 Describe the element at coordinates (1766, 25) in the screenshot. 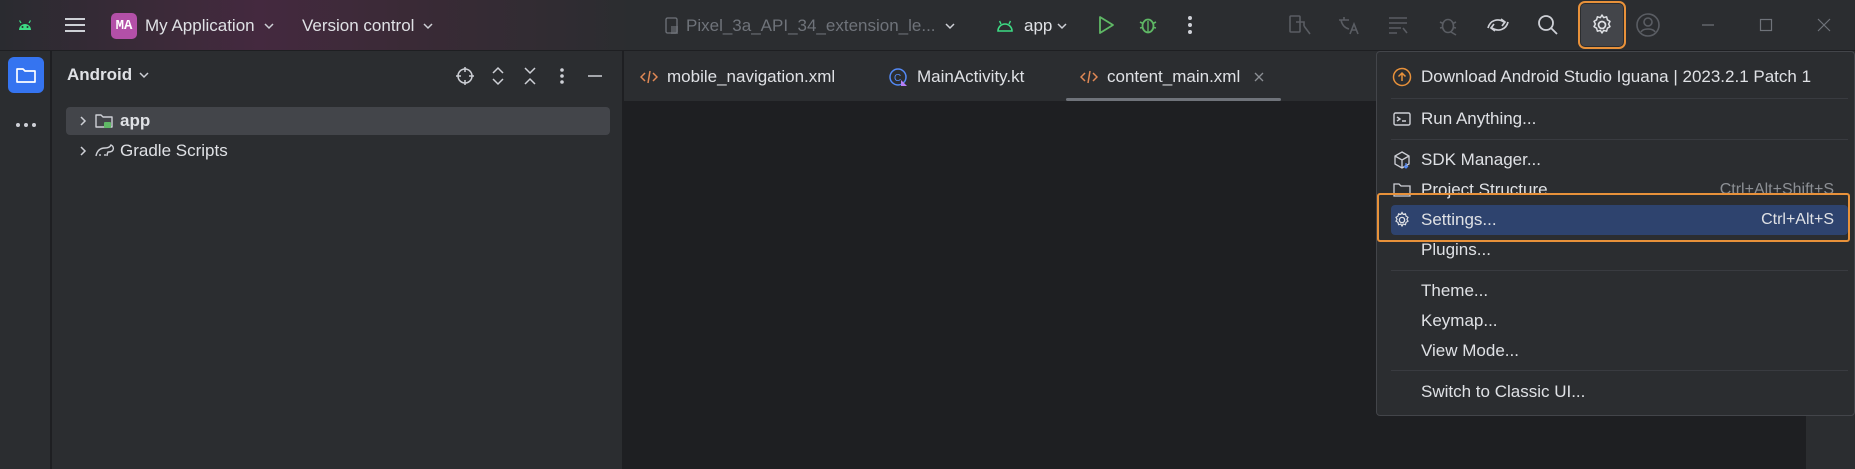

I see `maximize-button` at that location.